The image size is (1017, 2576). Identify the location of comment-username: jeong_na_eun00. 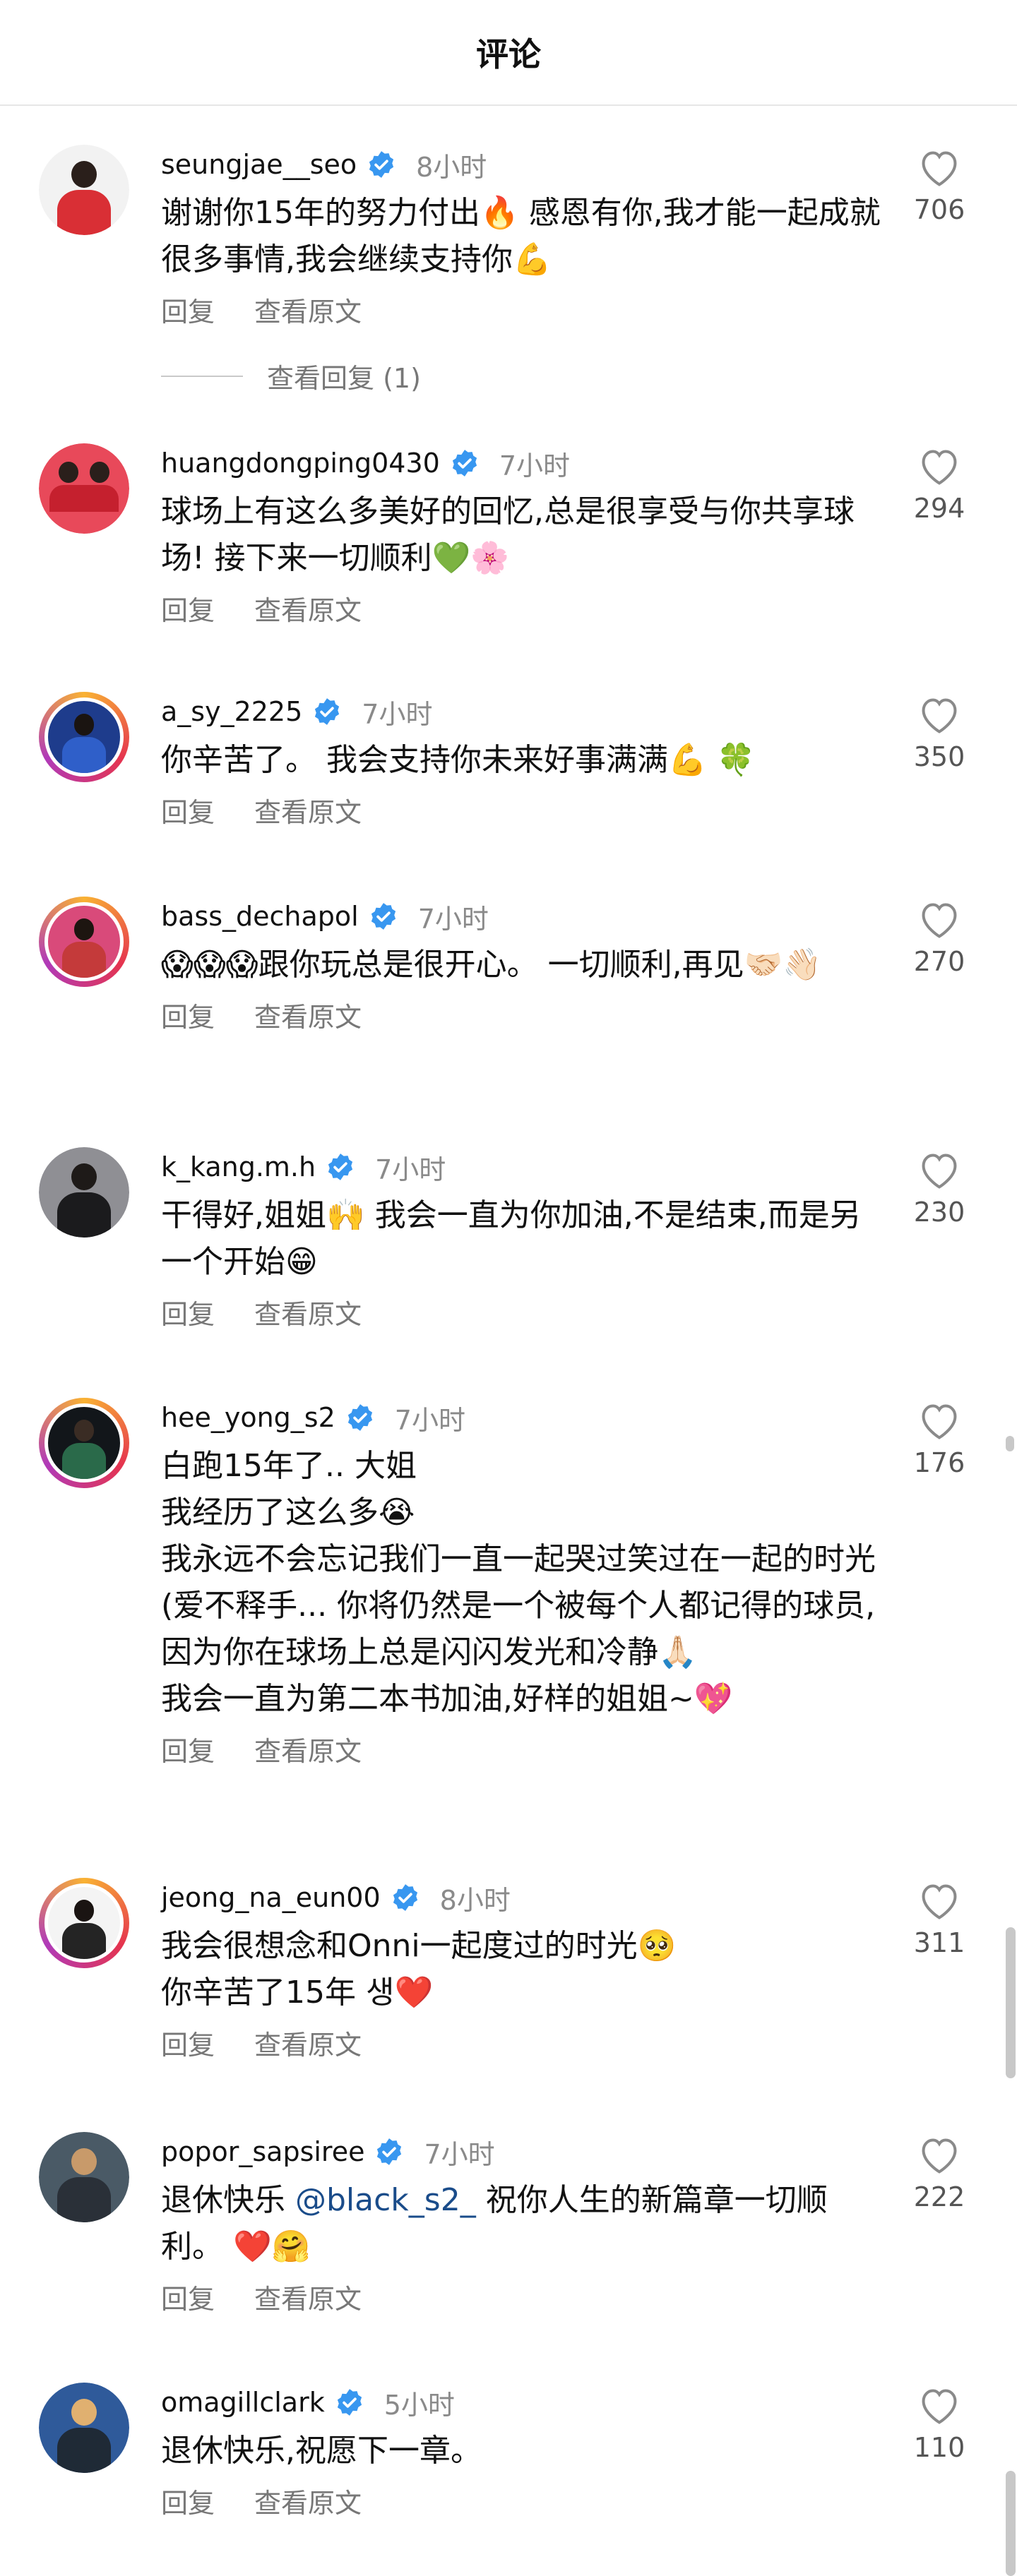
(271, 1897).